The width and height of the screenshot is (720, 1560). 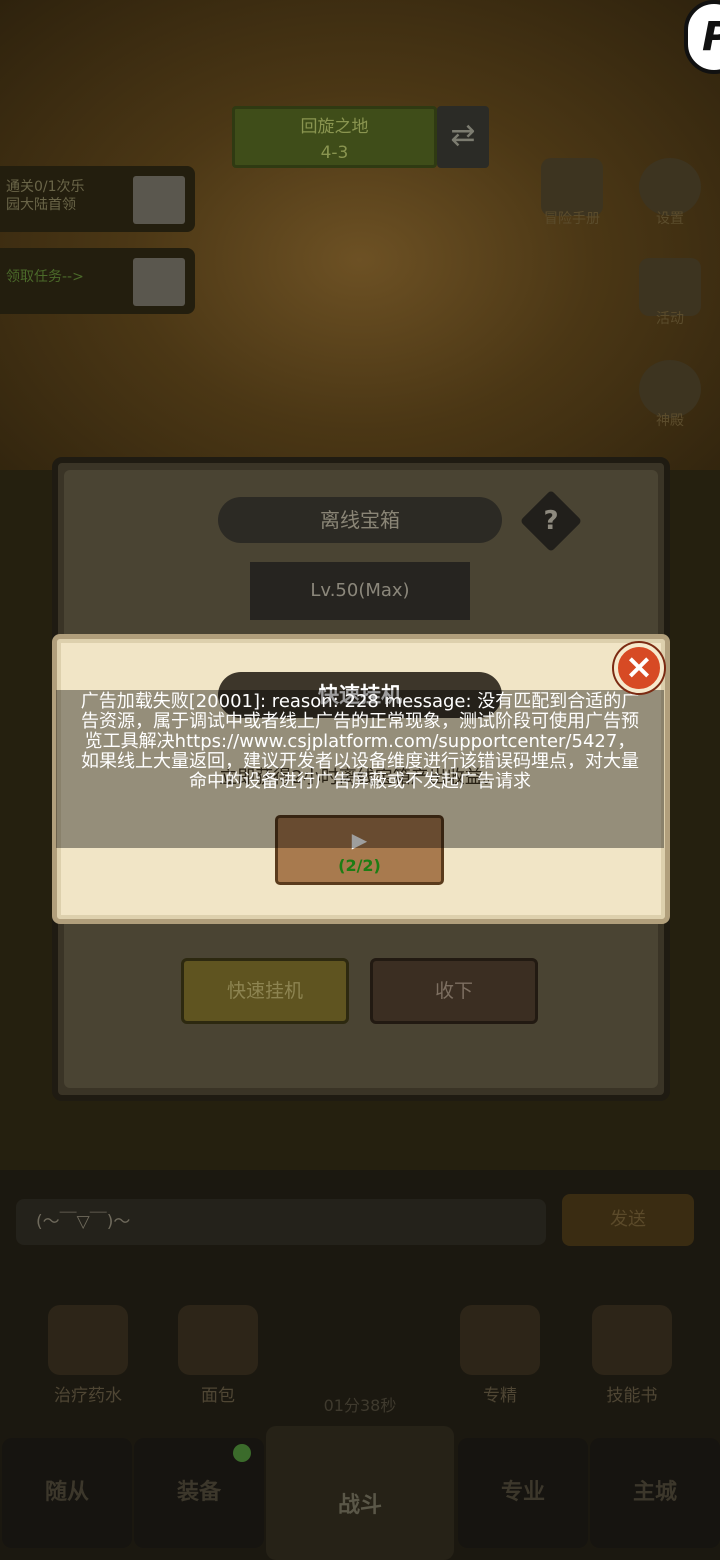 What do you see at coordinates (670, 319) in the screenshot?
I see `event-label: 活动` at bounding box center [670, 319].